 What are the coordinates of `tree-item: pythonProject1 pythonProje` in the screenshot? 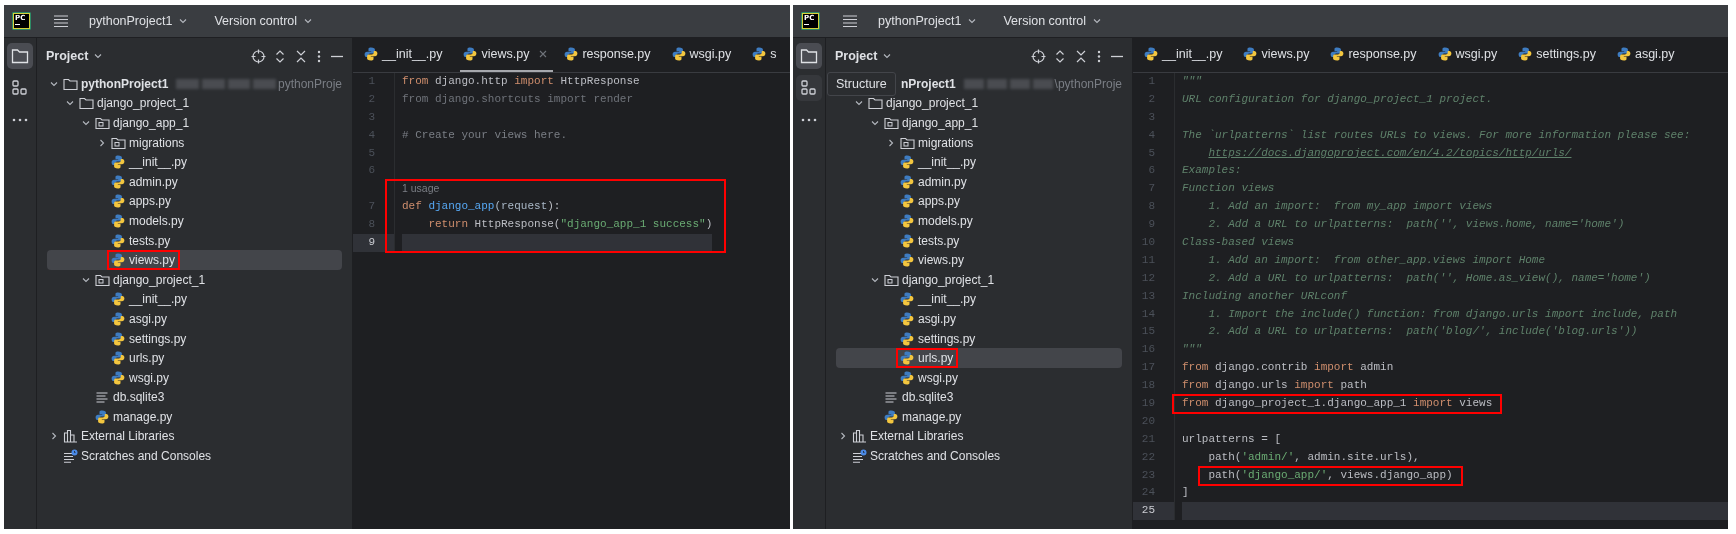 It's located at (194, 84).